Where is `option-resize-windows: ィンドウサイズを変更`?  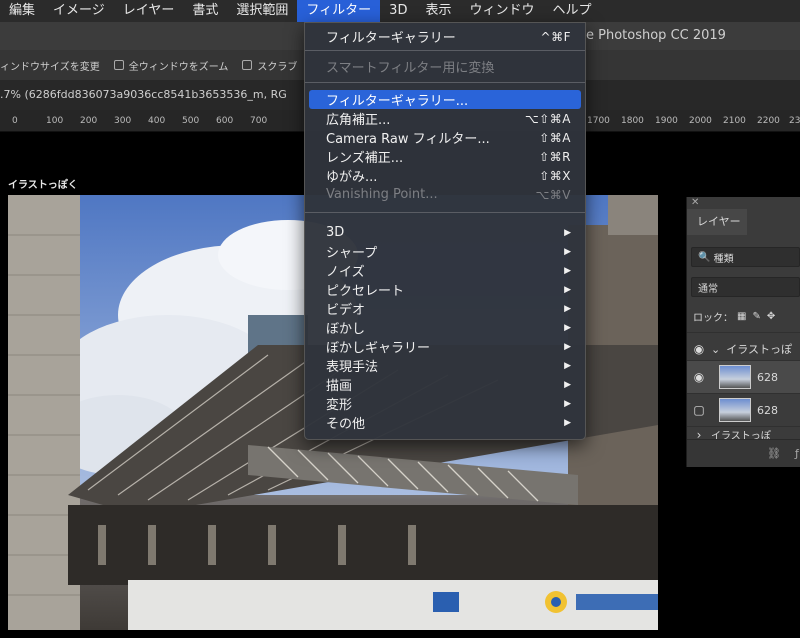 option-resize-windows: ィンドウサイズを変更 is located at coordinates (50, 65).